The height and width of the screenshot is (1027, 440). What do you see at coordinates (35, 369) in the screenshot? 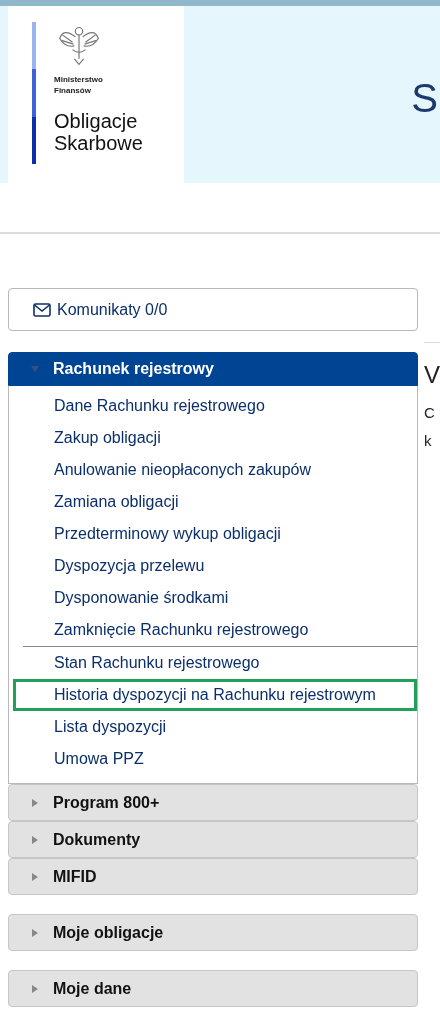
I see `caret-down-icon` at bounding box center [35, 369].